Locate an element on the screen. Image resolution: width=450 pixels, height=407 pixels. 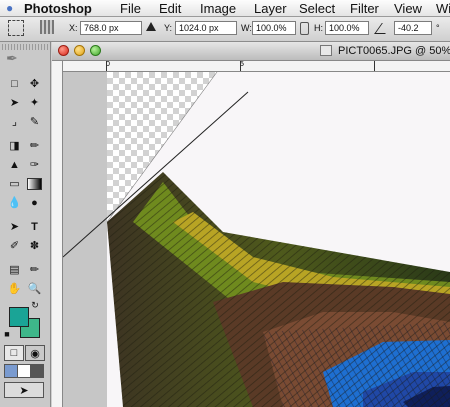
notes-tool-icon: ▤ is located at coordinates (14, 269).